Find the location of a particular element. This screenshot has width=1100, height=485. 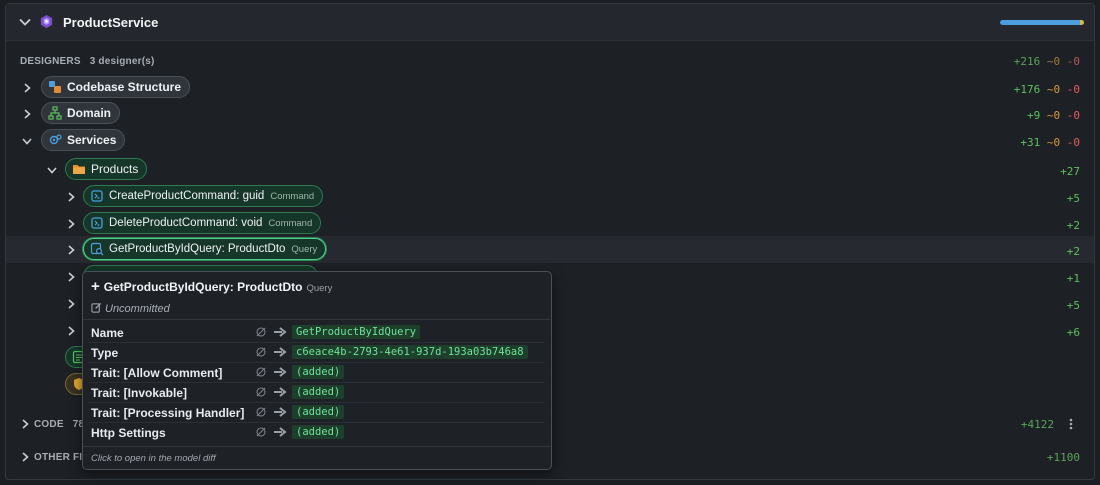

tree-item-label: DeleteProductCommand: void is located at coordinates (186, 223).